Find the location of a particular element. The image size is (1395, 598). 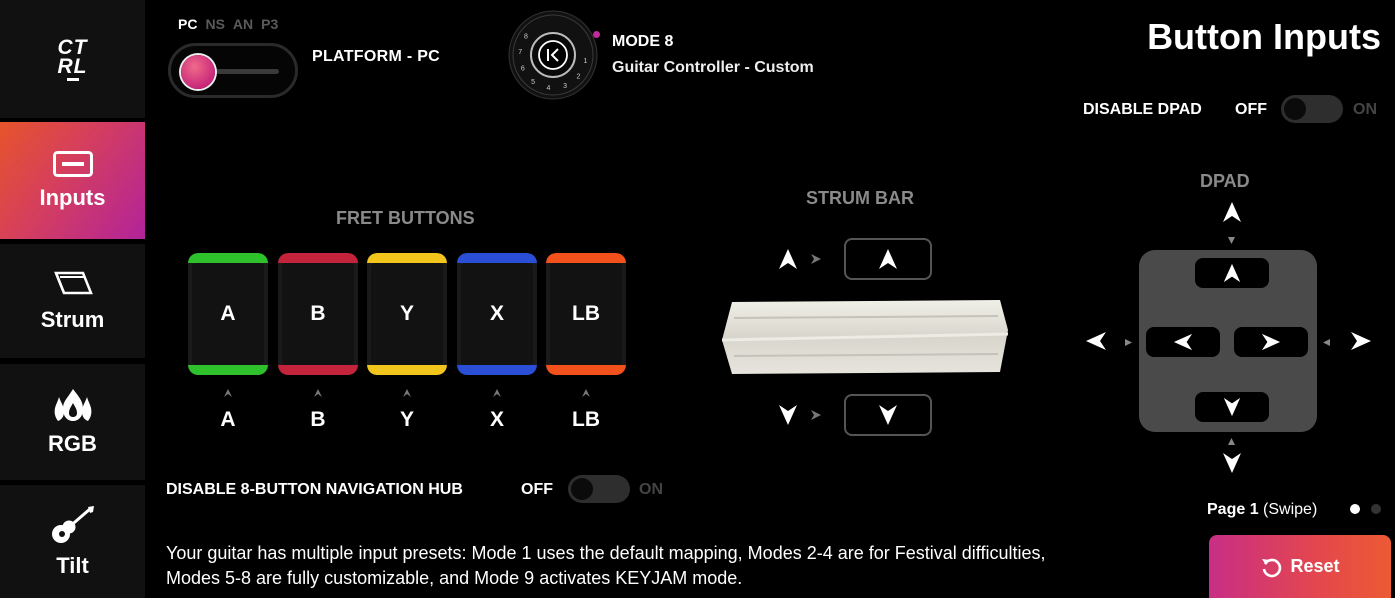

dial-number: 6 is located at coordinates (523, 69).